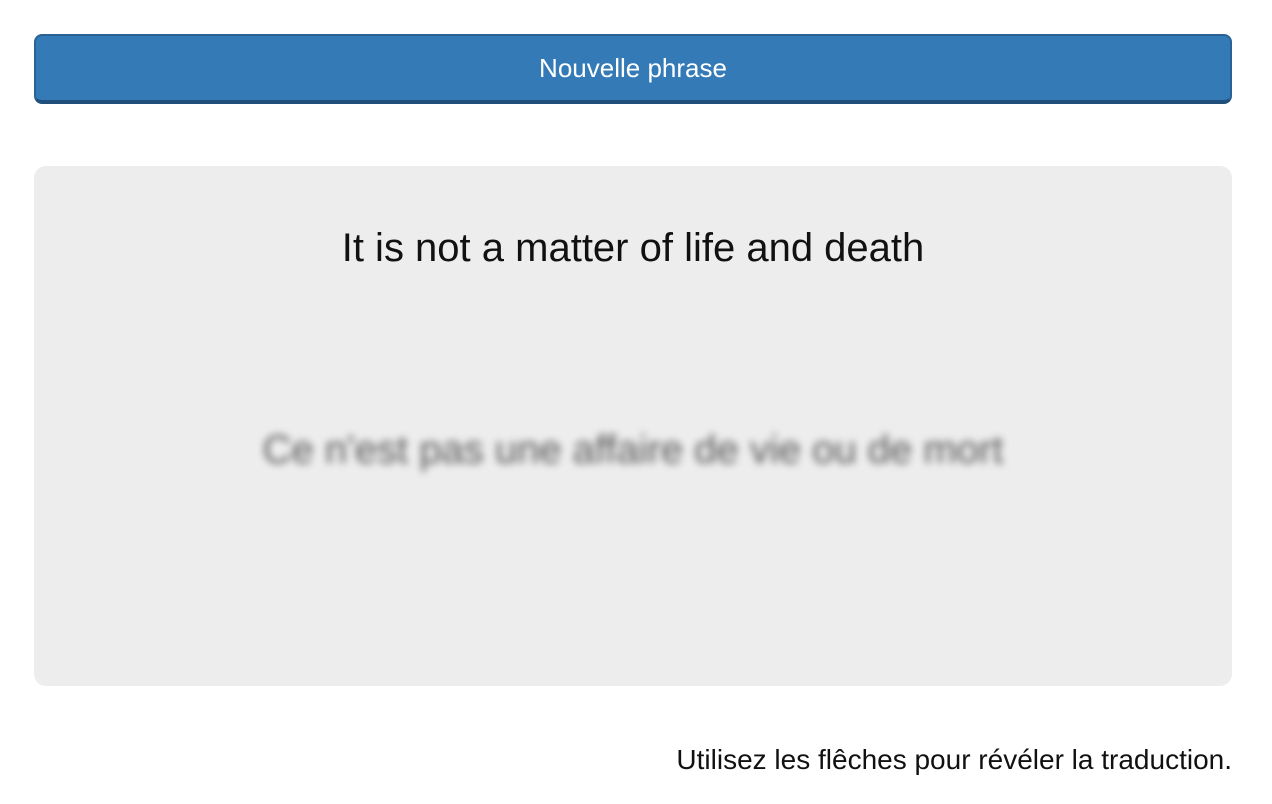 The image size is (1272, 804). What do you see at coordinates (633, 248) in the screenshot?
I see `source-sentence: It is not a matter of life and death` at bounding box center [633, 248].